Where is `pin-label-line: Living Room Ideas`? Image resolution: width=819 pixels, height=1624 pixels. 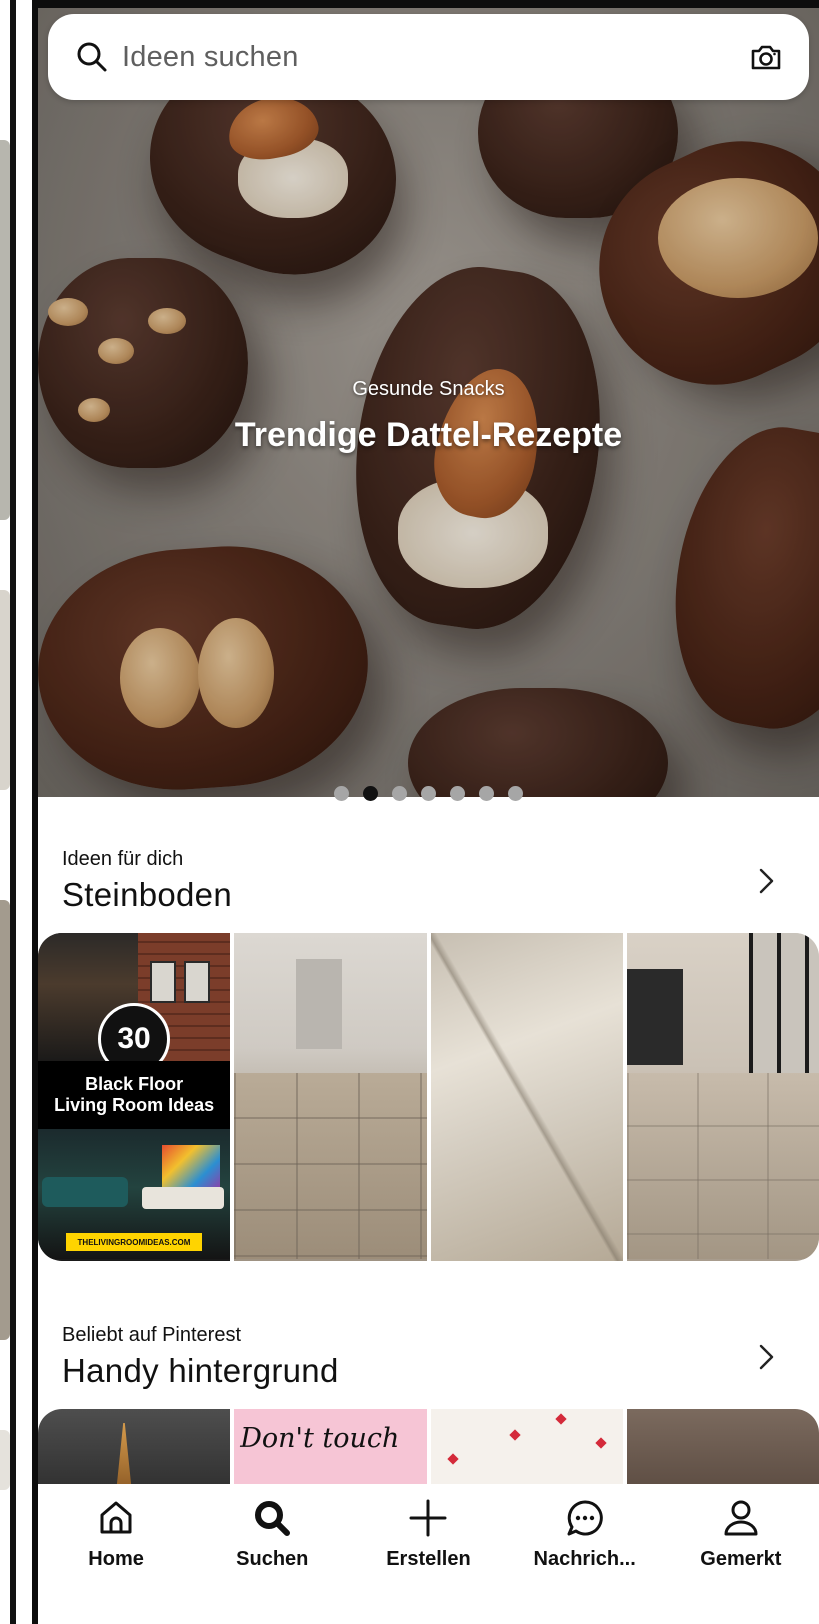
pin-label-line: Living Room Ideas is located at coordinates (134, 1105).